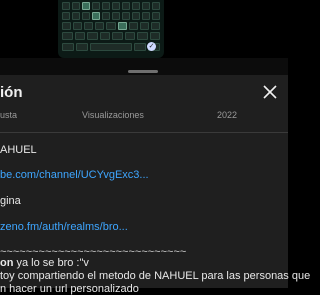 This screenshot has height=295, width=320. I want to click on comment-text: ya lo se bro :"v, so click(51, 263).